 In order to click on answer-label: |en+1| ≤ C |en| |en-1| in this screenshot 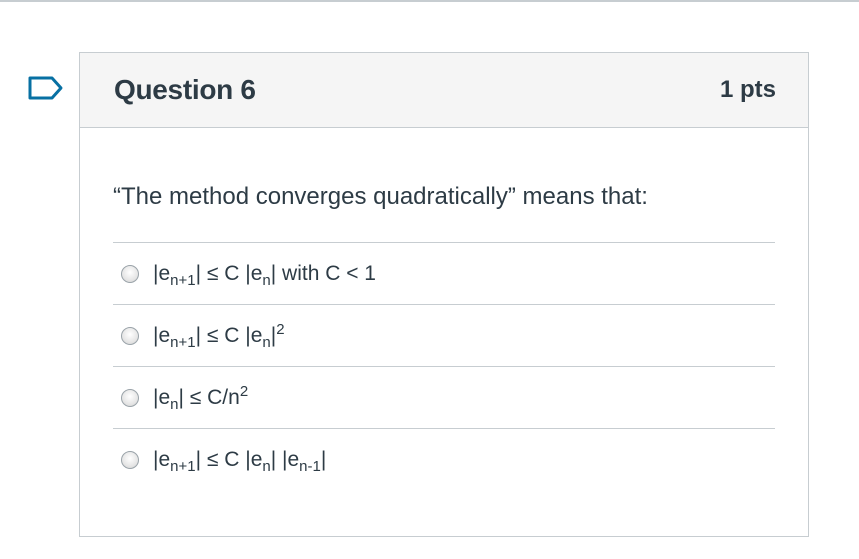, I will do `click(240, 461)`.